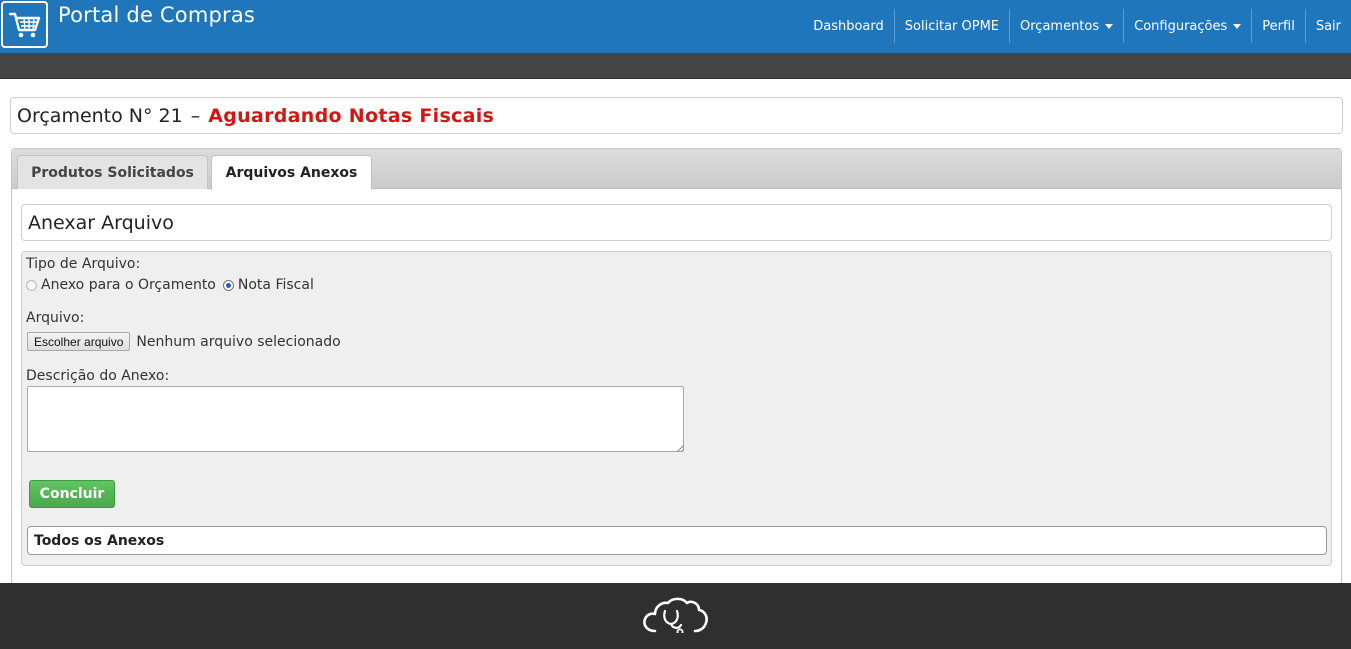  What do you see at coordinates (238, 341) in the screenshot?
I see `file-status-text: Nenhum arquivo selecionado` at bounding box center [238, 341].